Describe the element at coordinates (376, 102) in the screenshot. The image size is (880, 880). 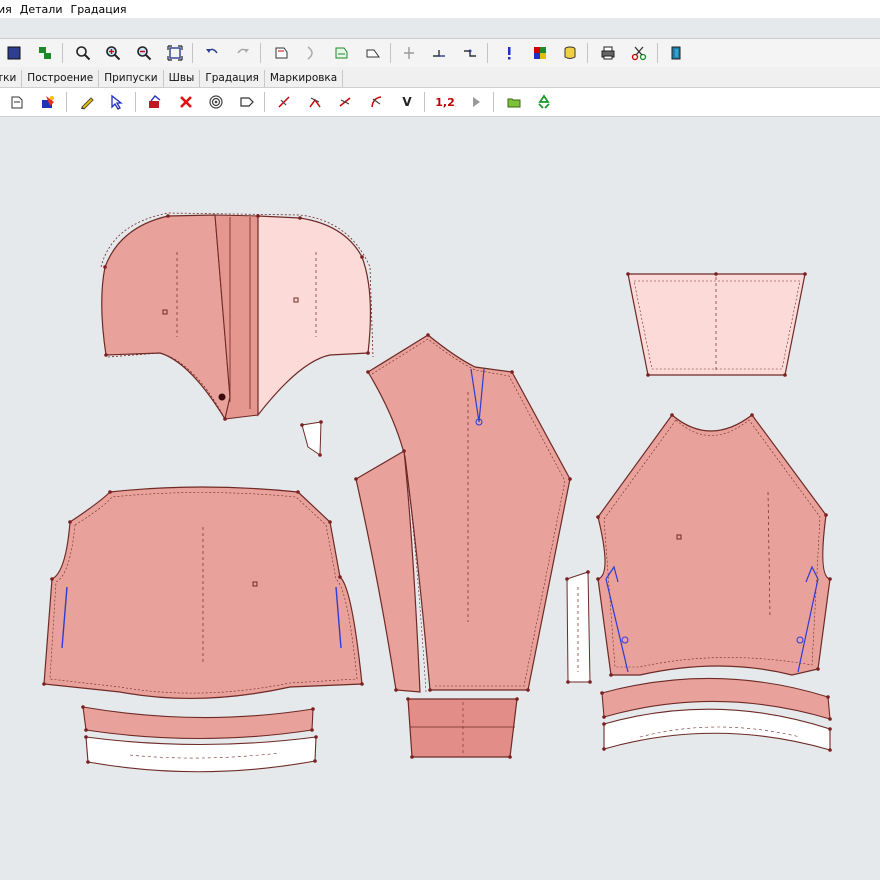
I see `cut-hook-icon` at that location.